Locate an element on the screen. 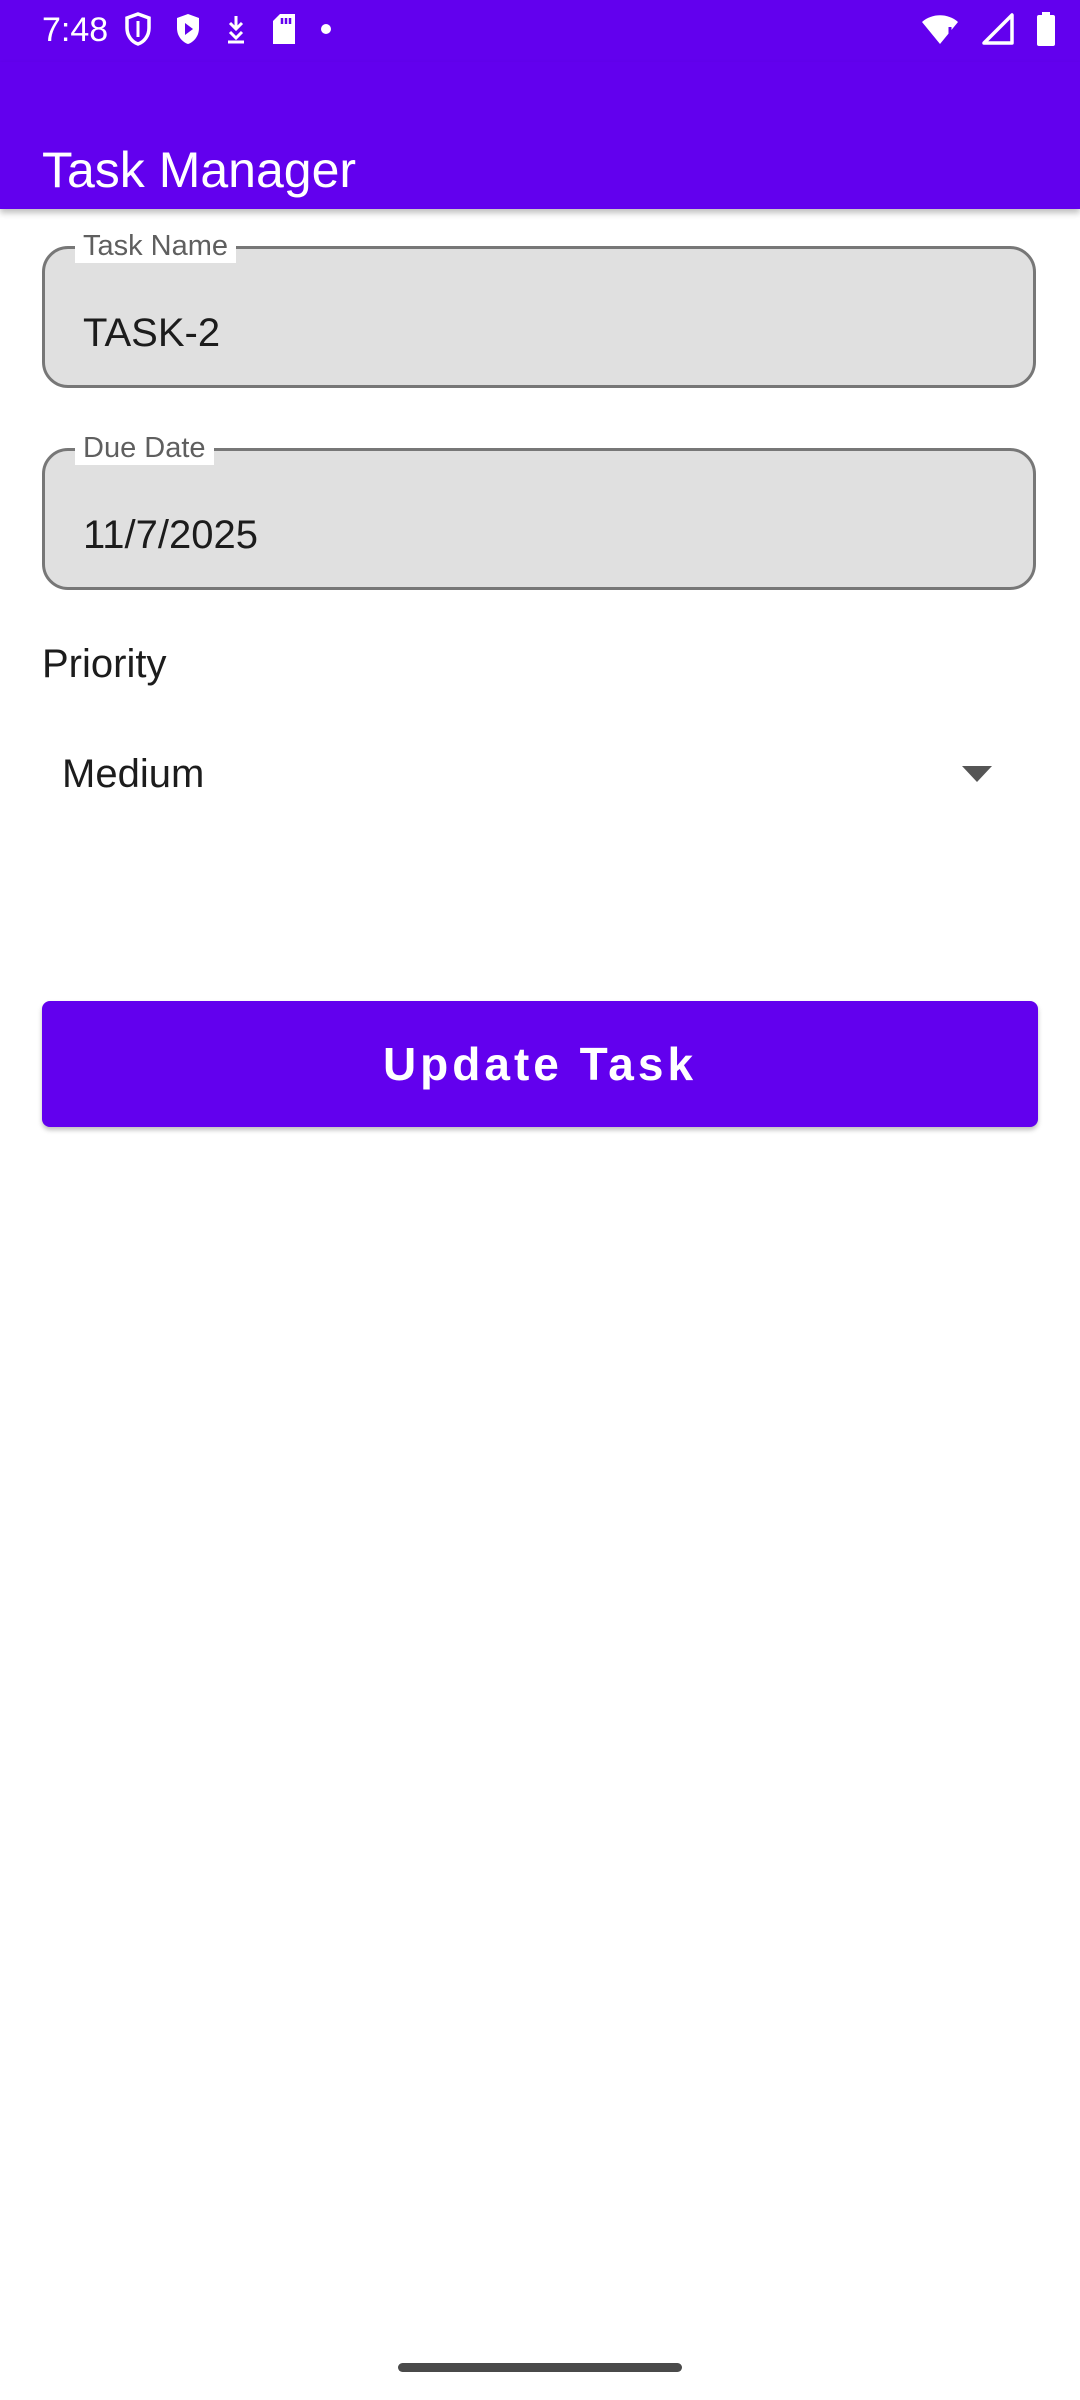  task-name-label: Task Name is located at coordinates (156, 246).